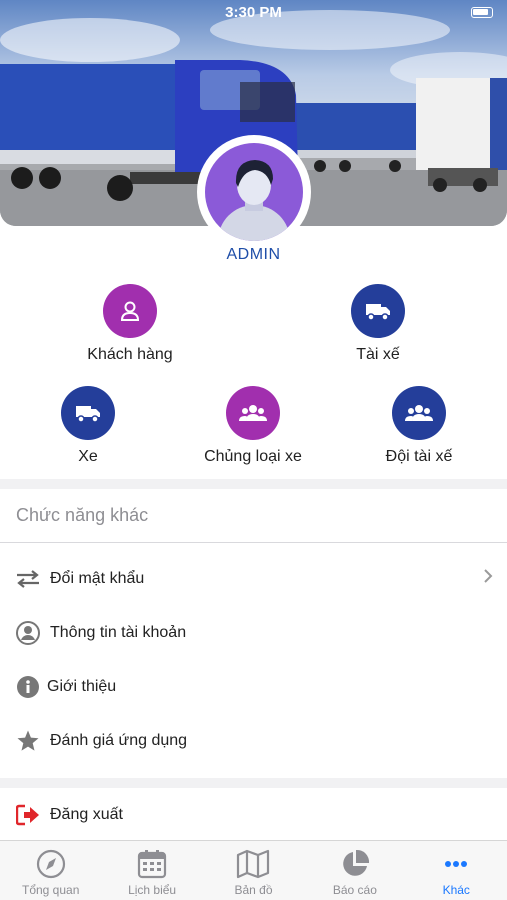 The width and height of the screenshot is (507, 900). What do you see at coordinates (488, 576) in the screenshot?
I see `chevron-right-icon` at bounding box center [488, 576].